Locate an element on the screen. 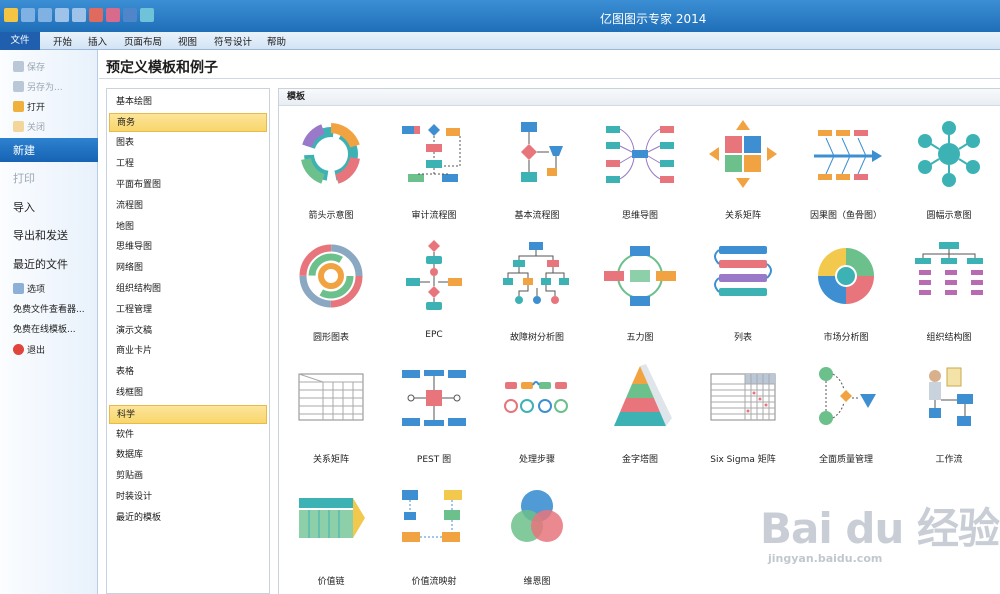 The image size is (1000, 594). category-item: 商务 is located at coordinates (188, 122).